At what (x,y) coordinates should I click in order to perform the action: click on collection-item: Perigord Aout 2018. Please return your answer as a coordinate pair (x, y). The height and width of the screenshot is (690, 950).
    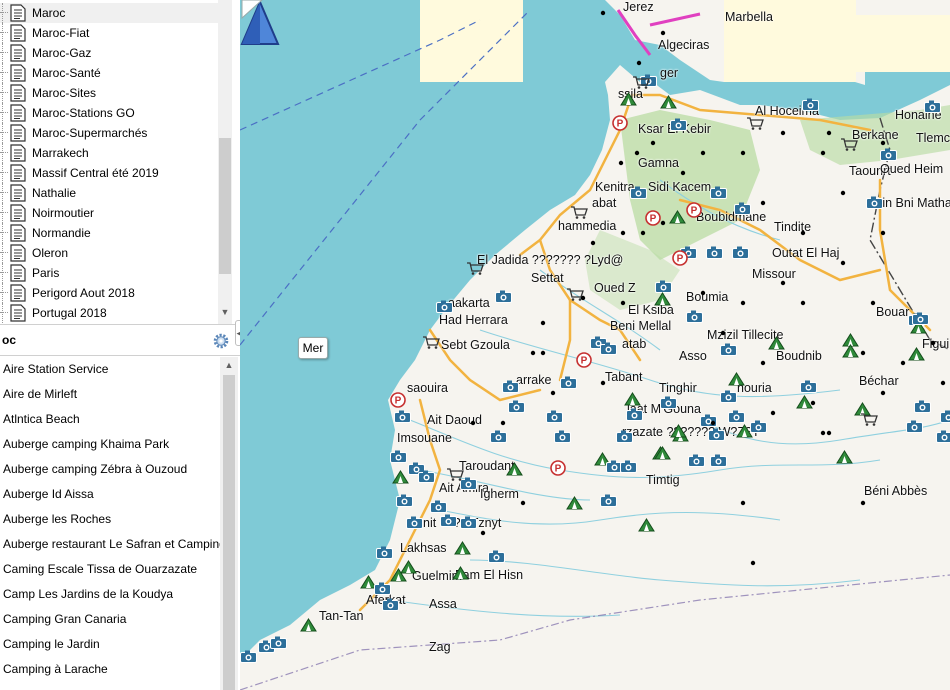
    Looking at the image, I should click on (109, 293).